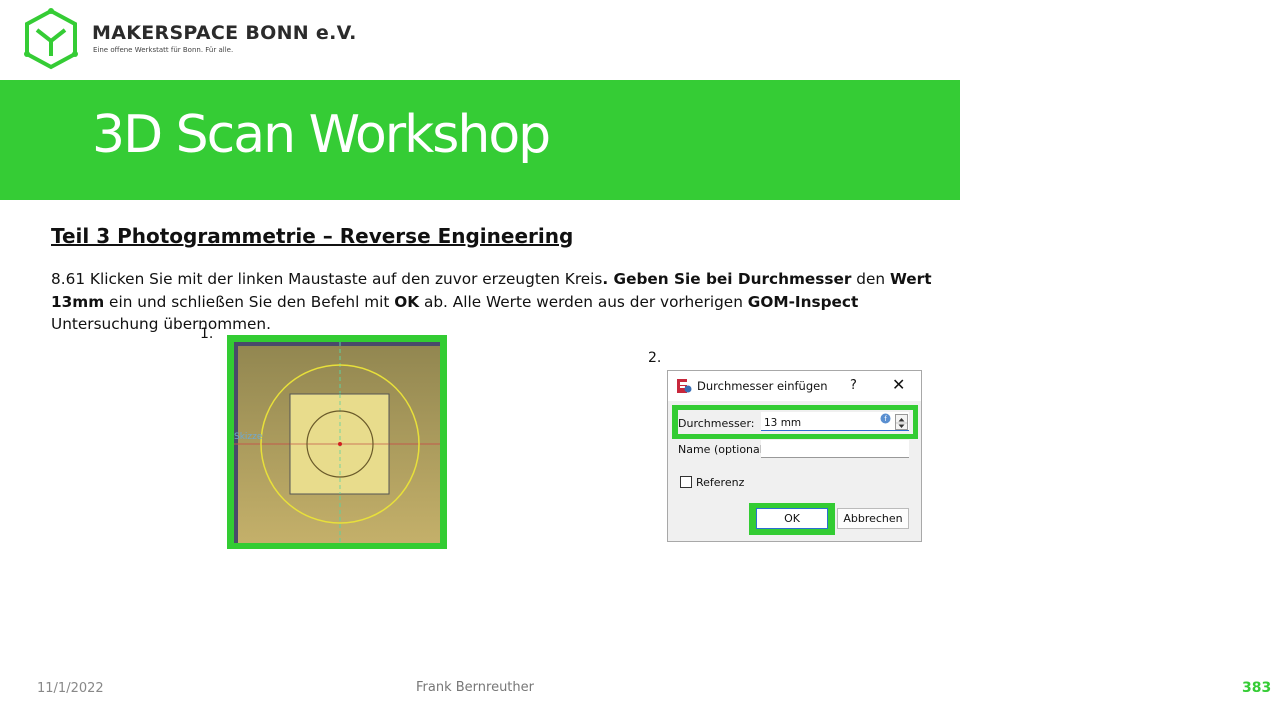  I want to click on cancel-button: Abbrechen, so click(873, 518).